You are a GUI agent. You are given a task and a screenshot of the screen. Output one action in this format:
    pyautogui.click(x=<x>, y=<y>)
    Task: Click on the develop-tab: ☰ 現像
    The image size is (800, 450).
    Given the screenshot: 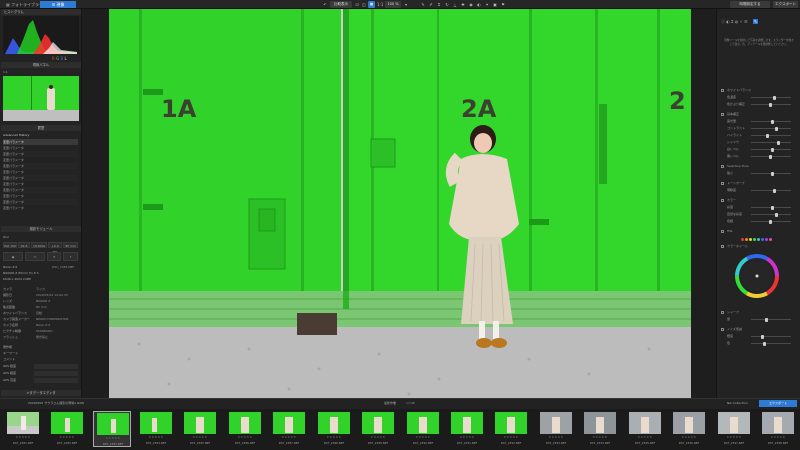 What is the action you would take?
    pyautogui.click(x=58, y=4)
    